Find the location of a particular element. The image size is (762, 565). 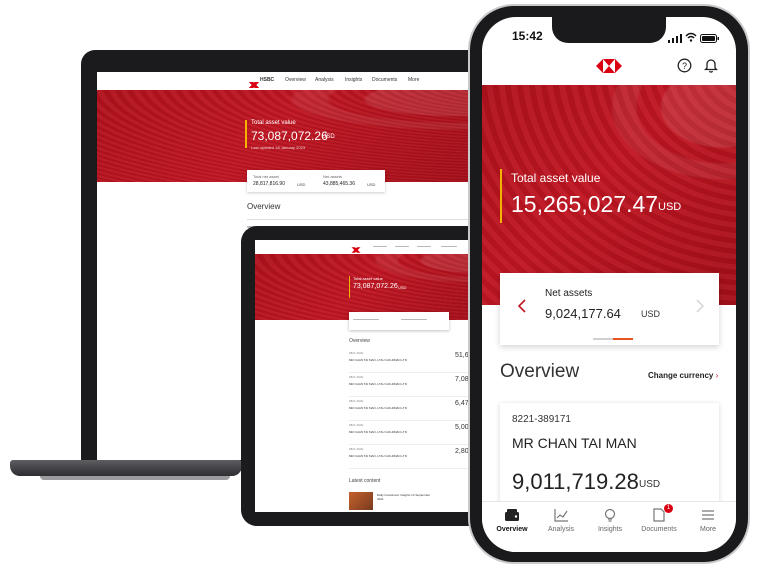

account-currency: USD is located at coordinates (650, 484).